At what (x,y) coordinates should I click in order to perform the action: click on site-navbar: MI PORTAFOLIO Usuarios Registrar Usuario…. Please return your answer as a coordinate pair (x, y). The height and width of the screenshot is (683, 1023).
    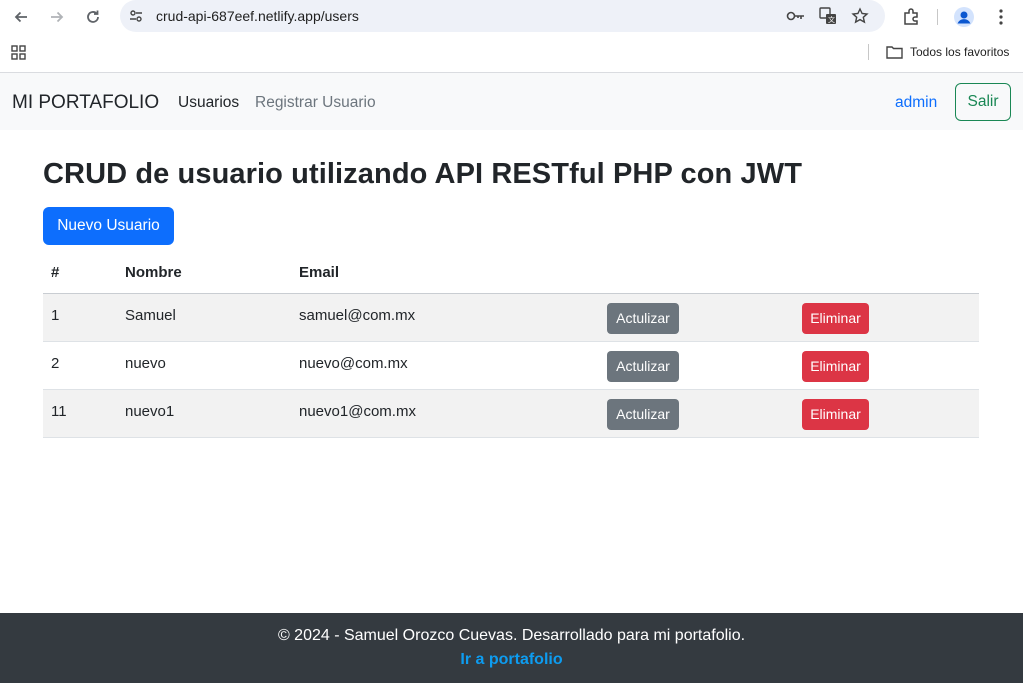
    Looking at the image, I should click on (511, 101).